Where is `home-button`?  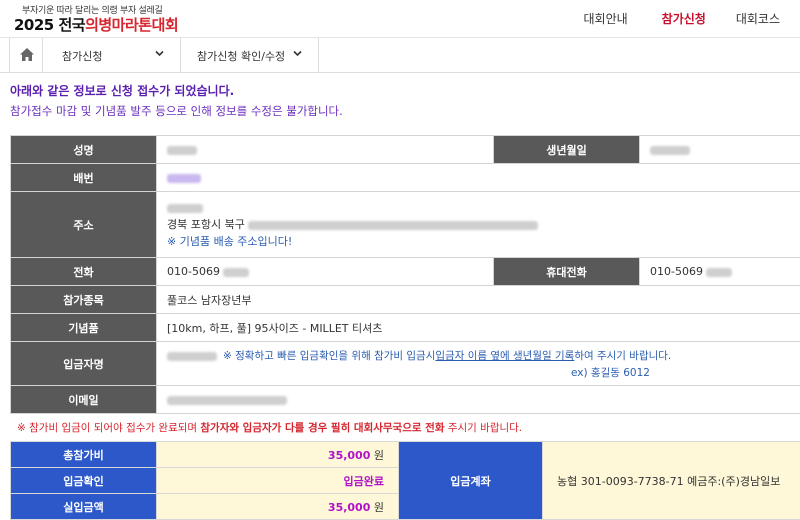 home-button is located at coordinates (26, 55).